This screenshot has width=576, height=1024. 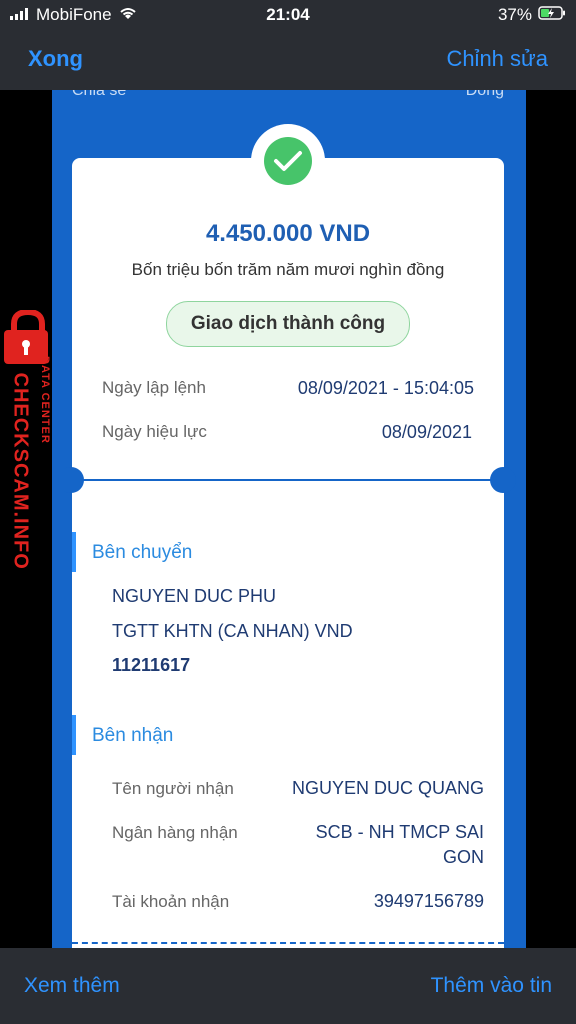 What do you see at coordinates (45, 400) in the screenshot?
I see `watermark-sub: DATA CENTER` at bounding box center [45, 400].